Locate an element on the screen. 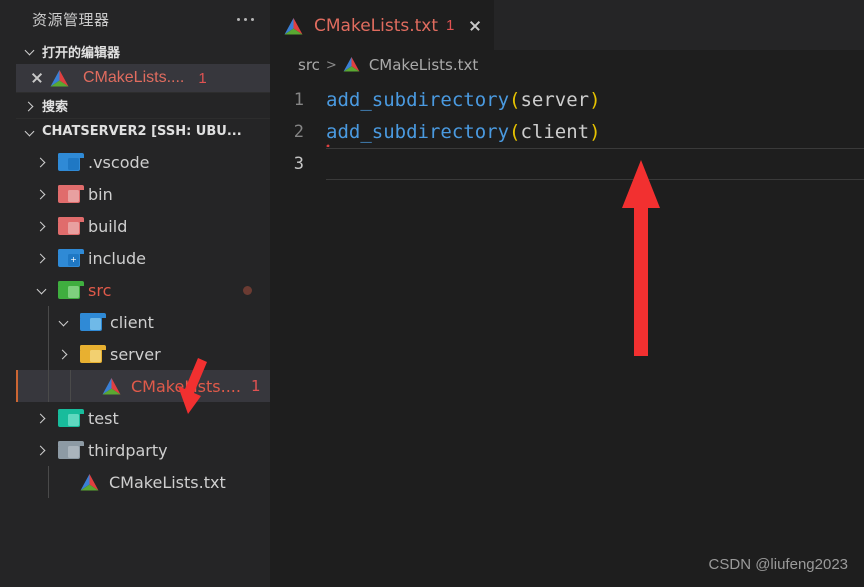  open-editor-item: CMakeLists.... 1 is located at coordinates (143, 78).